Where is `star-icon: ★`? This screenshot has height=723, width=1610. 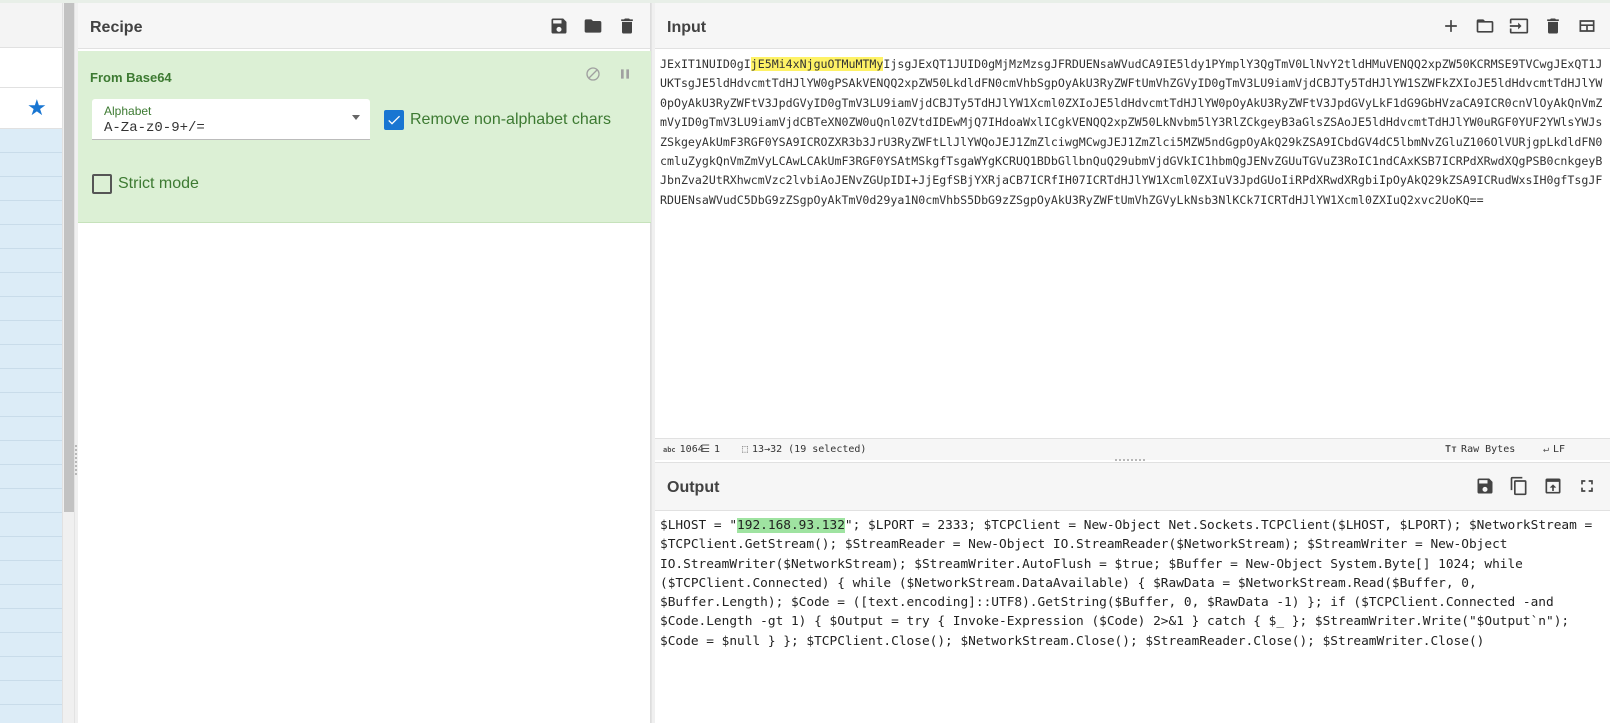 star-icon: ★ is located at coordinates (37, 108).